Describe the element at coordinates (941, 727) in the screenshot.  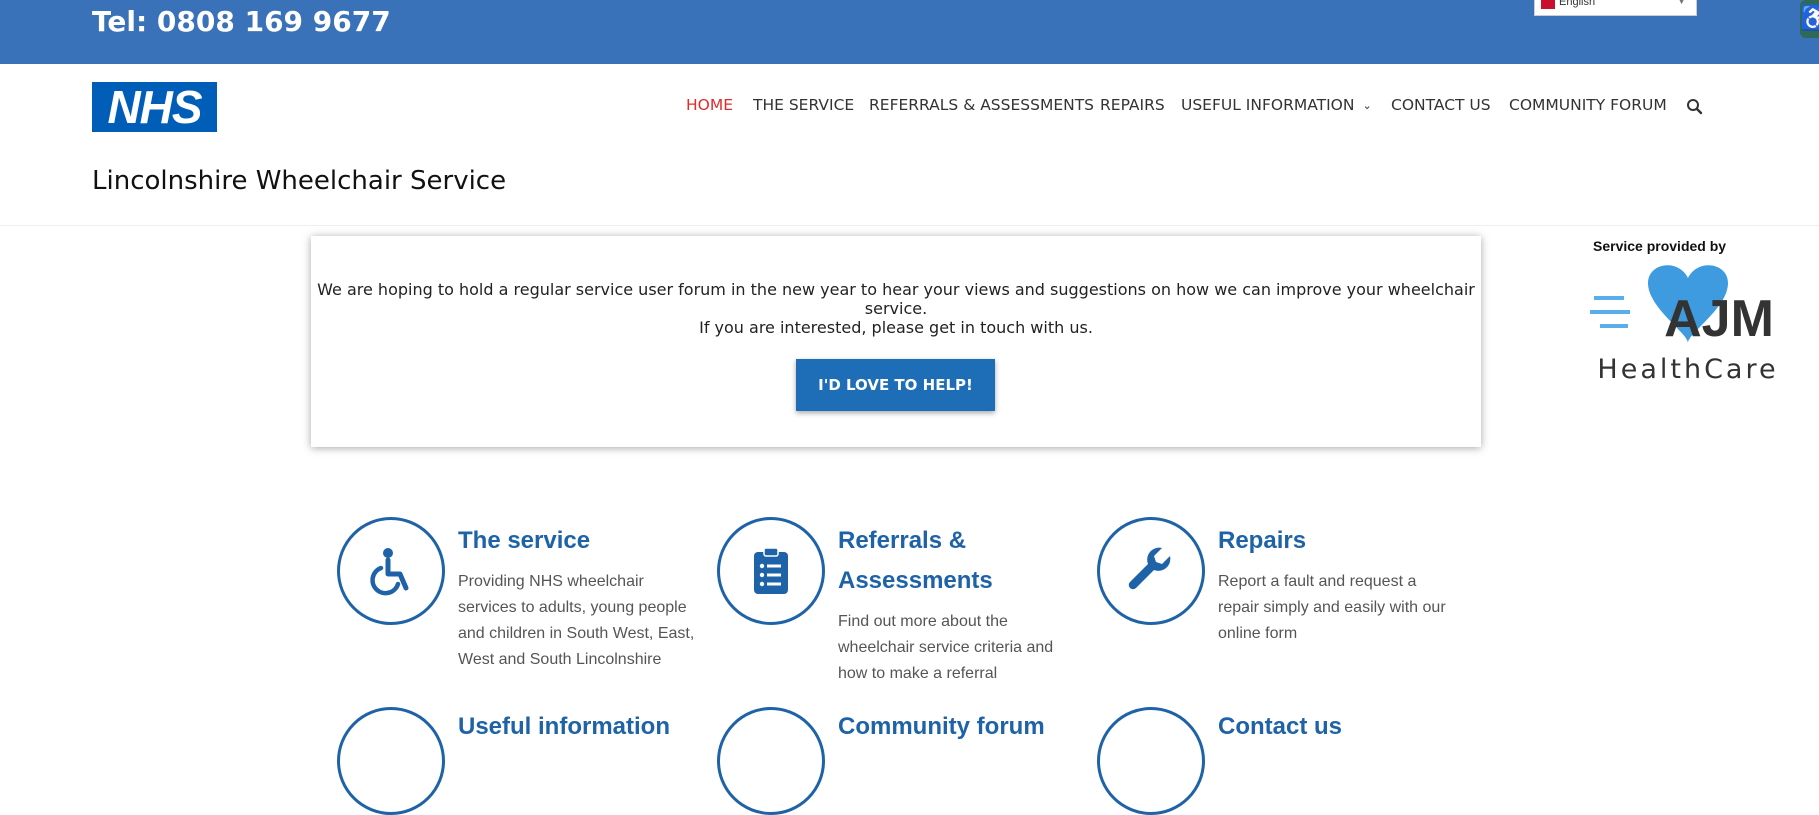
I see `feature-title: Community forum` at that location.